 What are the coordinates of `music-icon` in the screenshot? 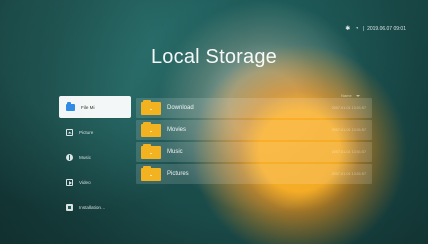 It's located at (69, 157).